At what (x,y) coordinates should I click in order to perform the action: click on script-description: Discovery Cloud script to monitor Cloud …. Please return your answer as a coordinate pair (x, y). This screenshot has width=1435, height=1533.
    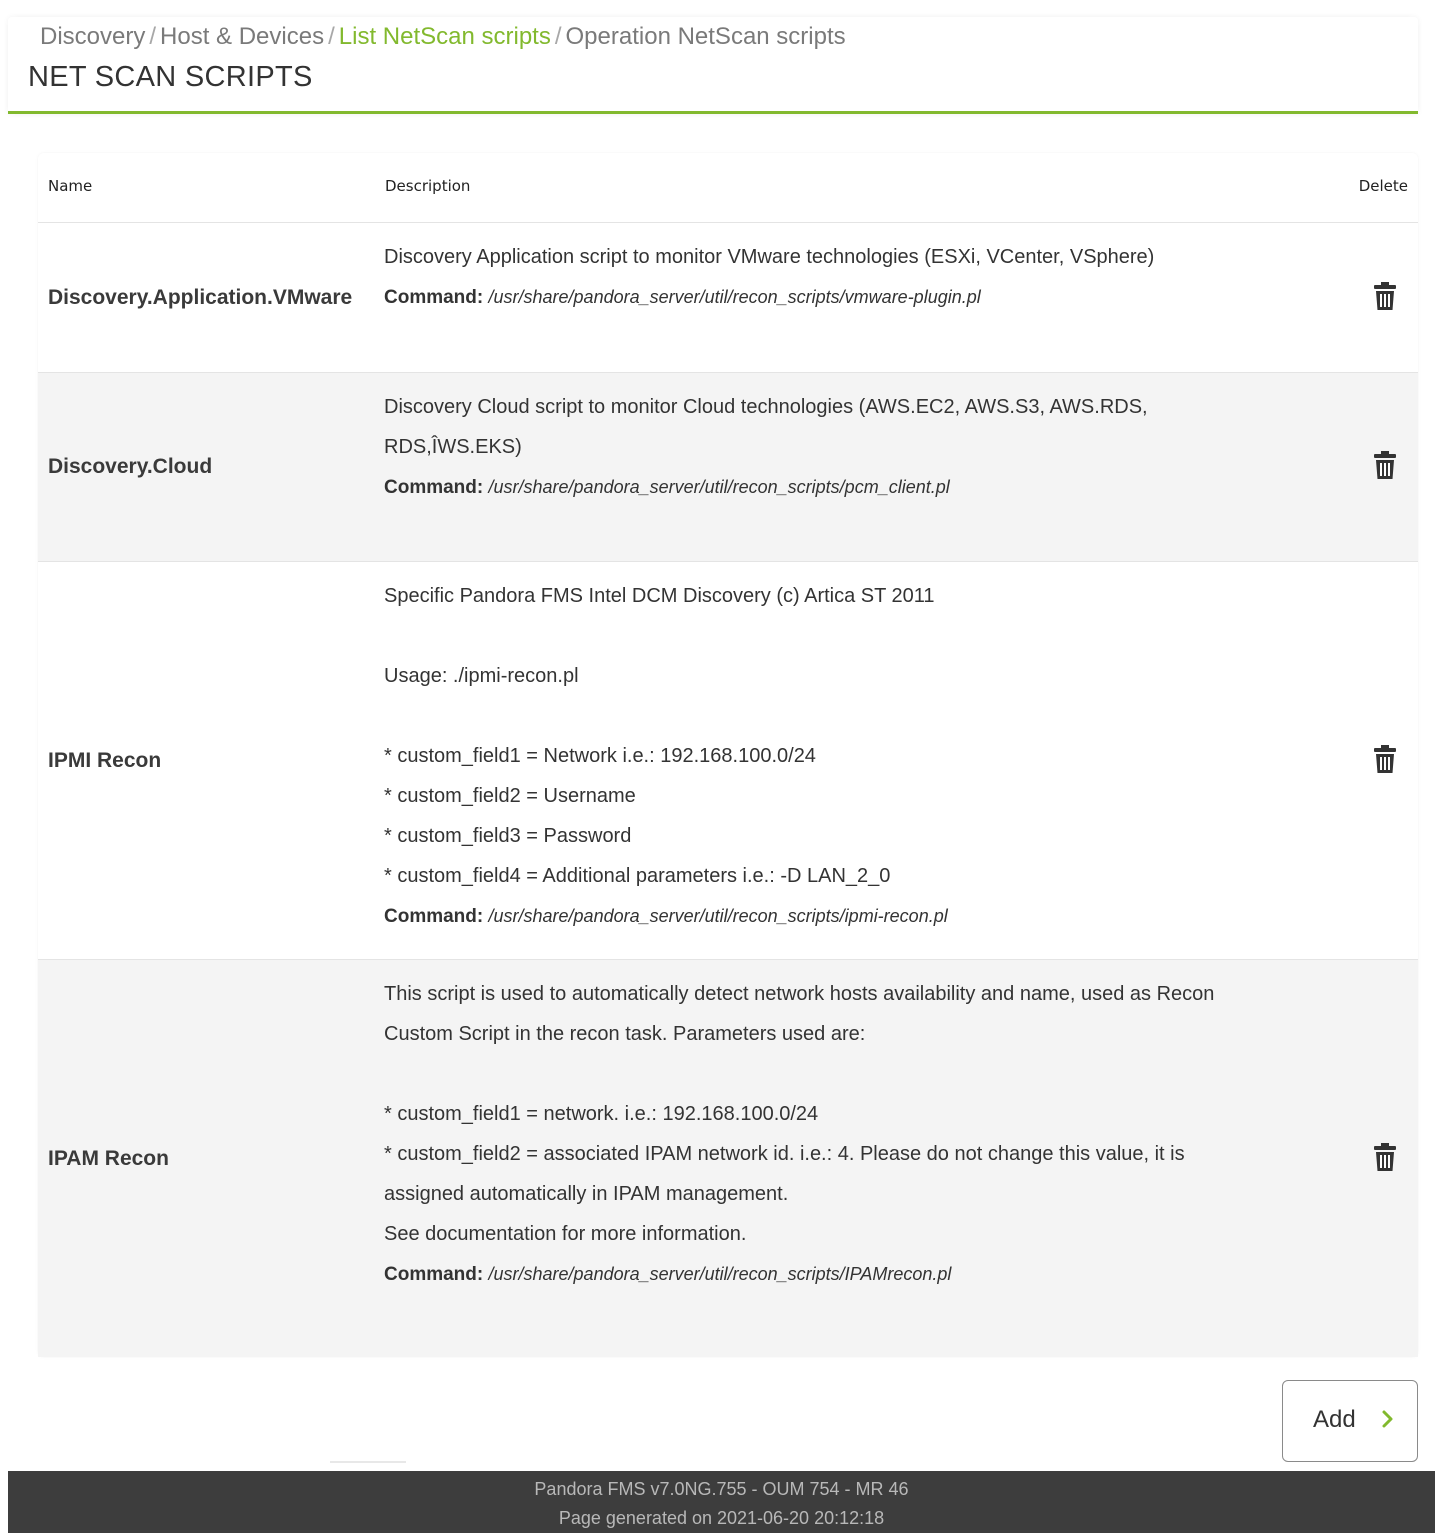
    Looking at the image, I should click on (766, 427).